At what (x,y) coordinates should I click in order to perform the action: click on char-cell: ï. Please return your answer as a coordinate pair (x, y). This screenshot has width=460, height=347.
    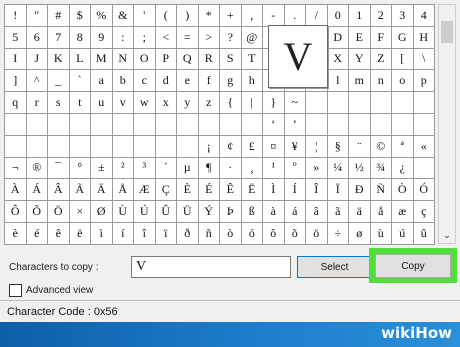
    Looking at the image, I should click on (166, 233).